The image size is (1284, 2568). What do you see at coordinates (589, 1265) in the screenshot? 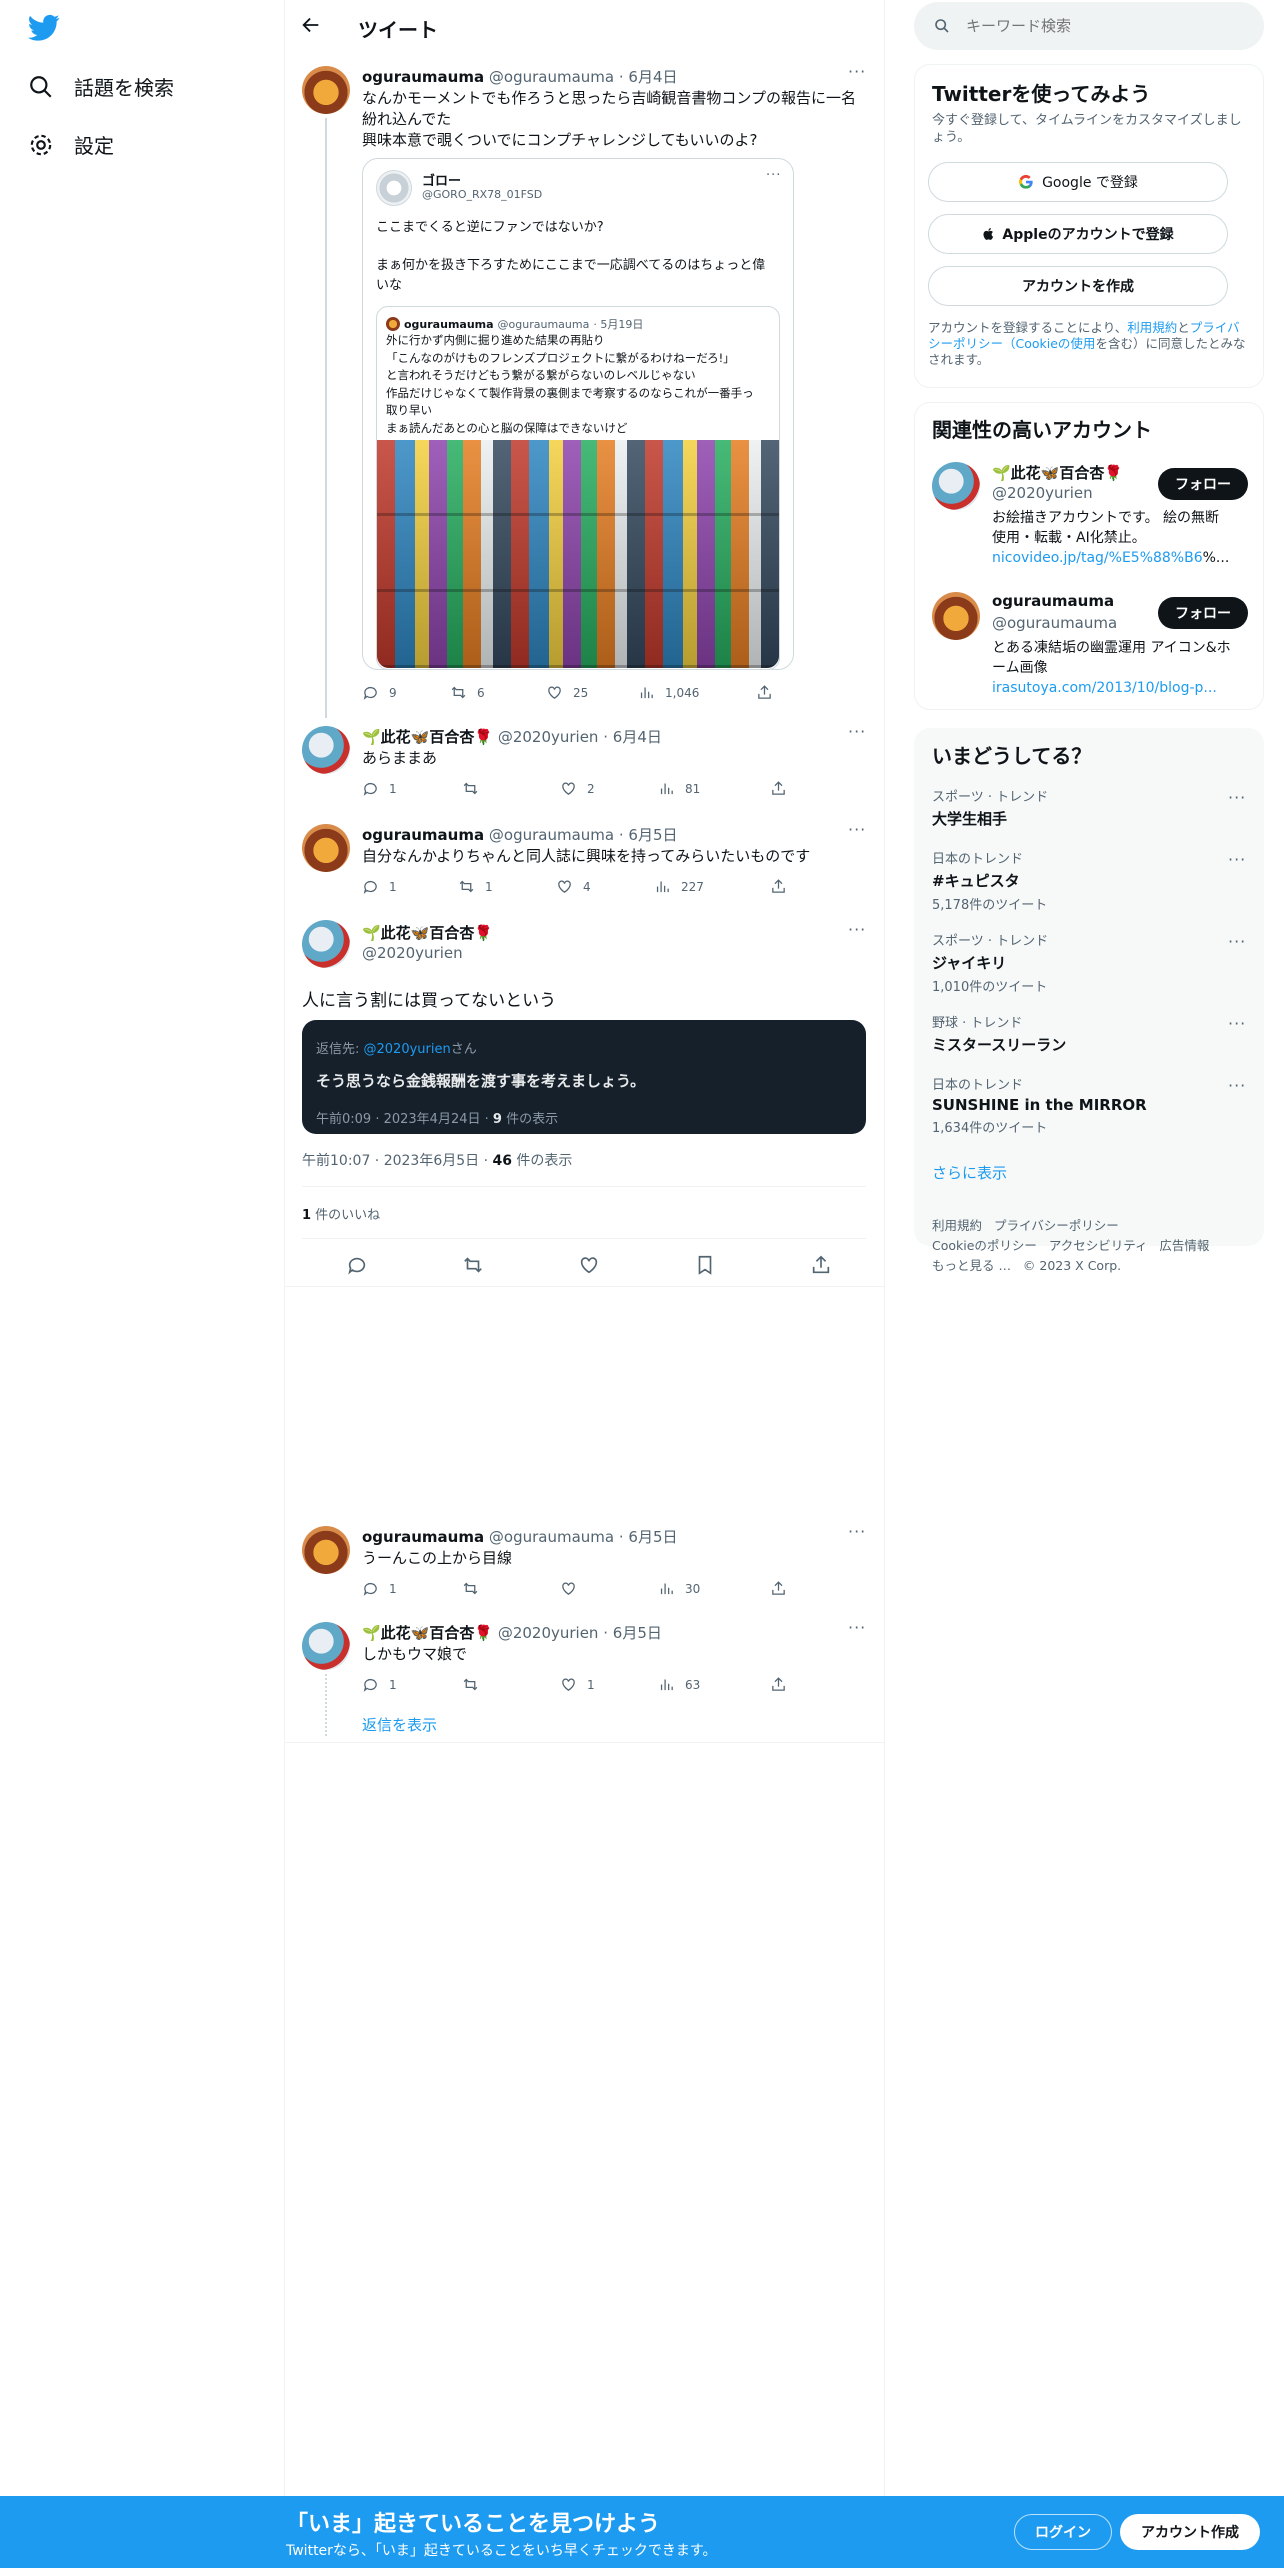
I see `heart-icon` at bounding box center [589, 1265].